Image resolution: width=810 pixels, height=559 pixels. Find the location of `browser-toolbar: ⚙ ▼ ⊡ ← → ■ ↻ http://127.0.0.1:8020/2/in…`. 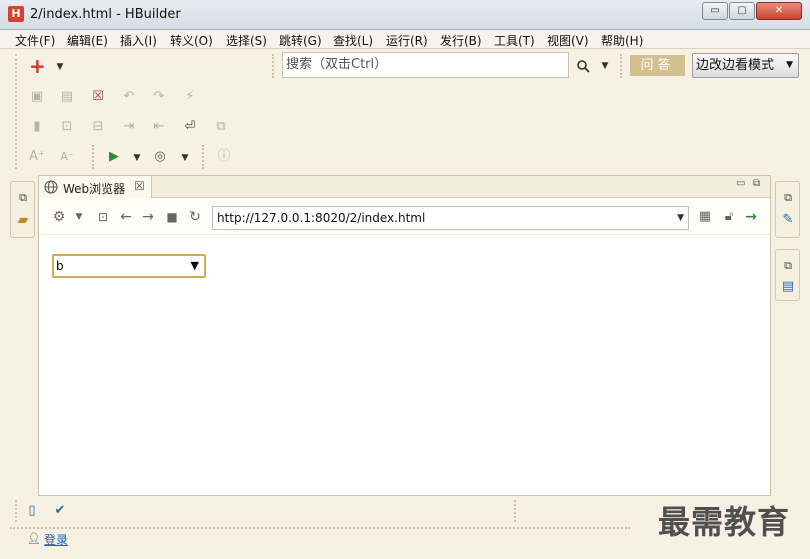

browser-toolbar: ⚙ ▼ ⊡ ← → ■ ↻ http://127.0.0.1:8020/2/in… is located at coordinates (404, 217).